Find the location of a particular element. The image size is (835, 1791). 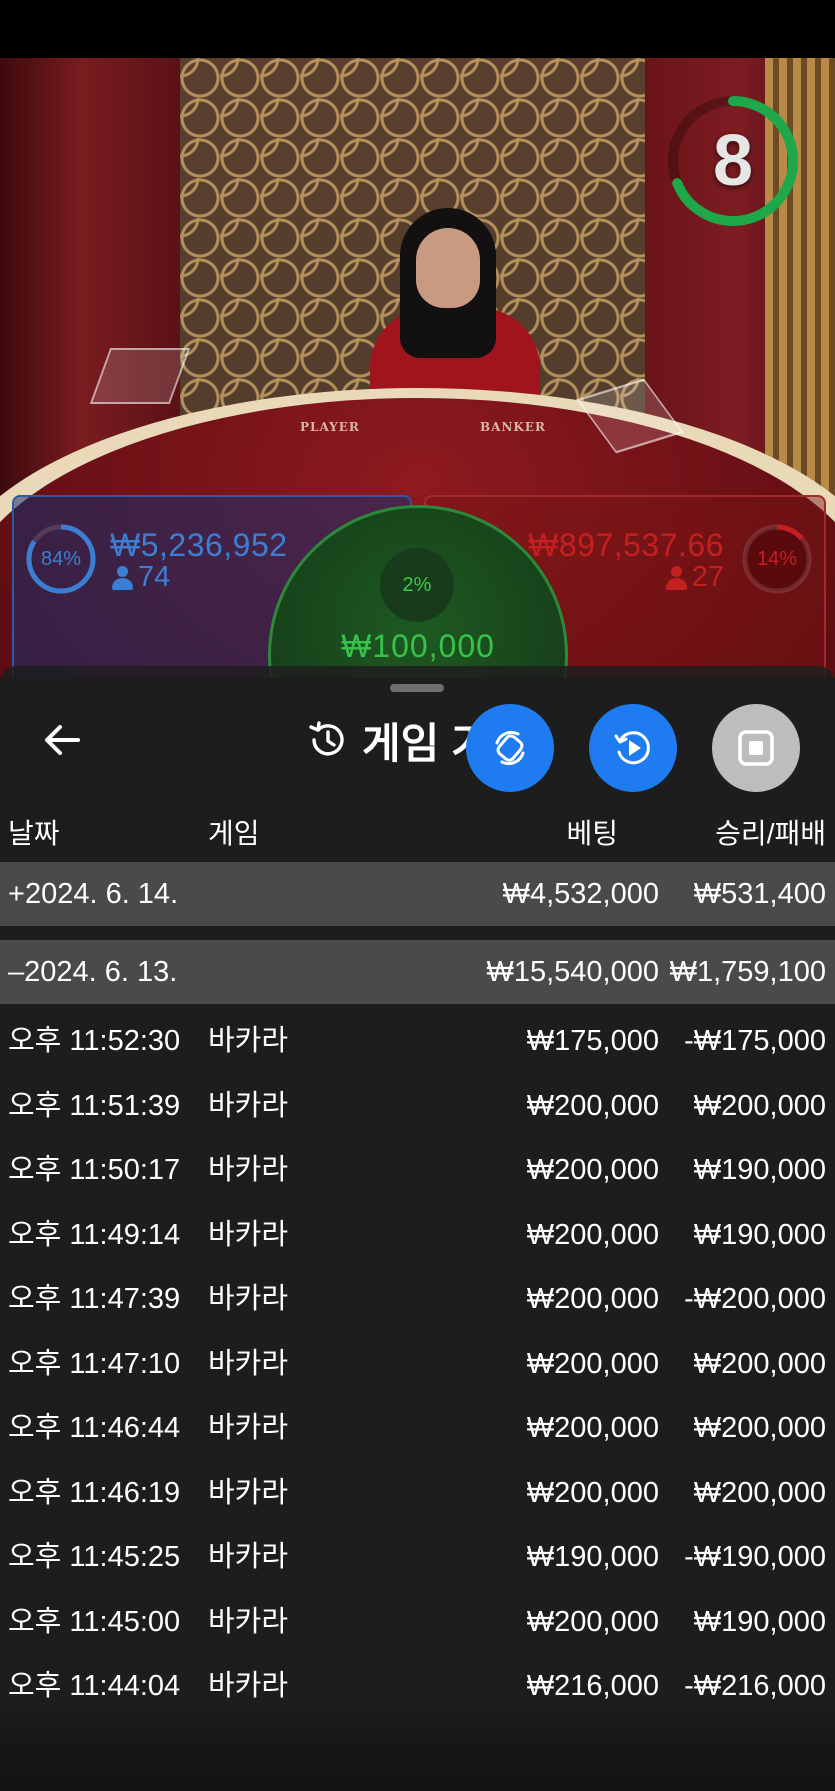

swap-chip-icon is located at coordinates (510, 748).